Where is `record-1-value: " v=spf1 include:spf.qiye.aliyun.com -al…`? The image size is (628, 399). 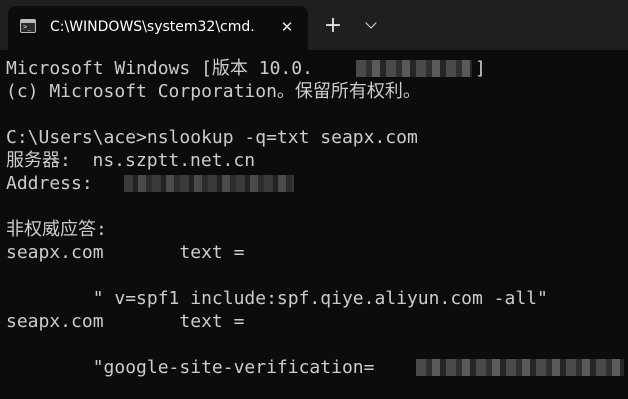
record-1-value: " v=spf1 include:spf.qiye.aliyun.com -al… is located at coordinates (277, 298).